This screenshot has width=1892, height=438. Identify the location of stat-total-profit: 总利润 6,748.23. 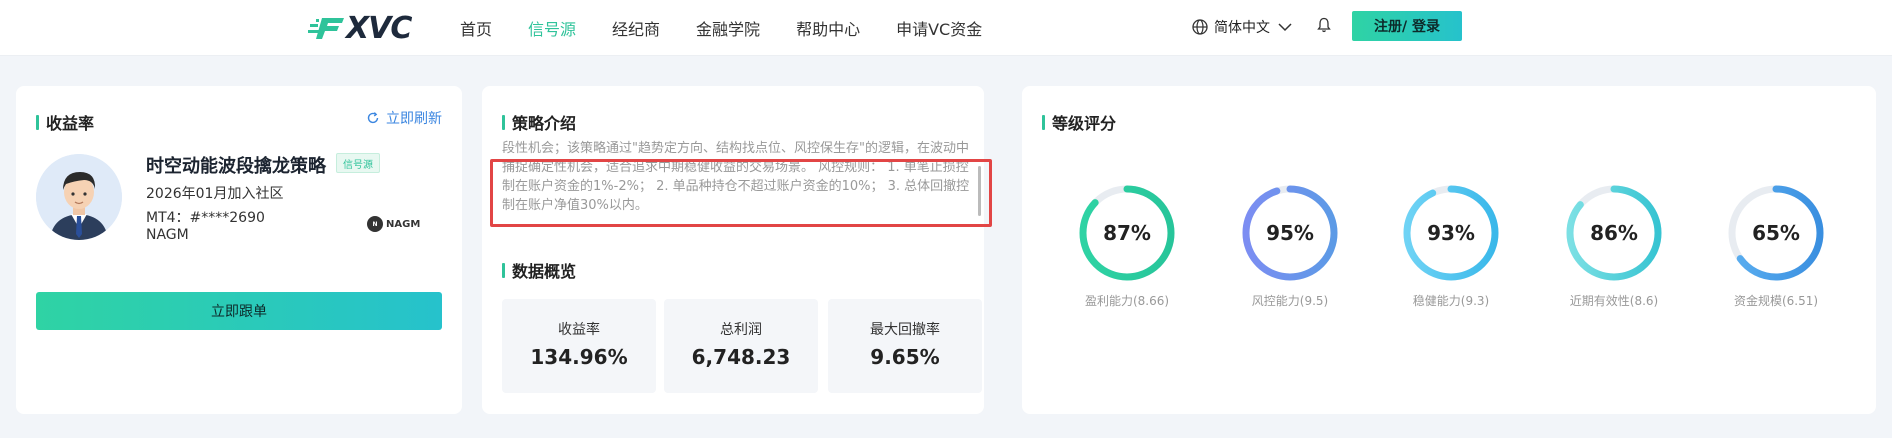
(741, 346).